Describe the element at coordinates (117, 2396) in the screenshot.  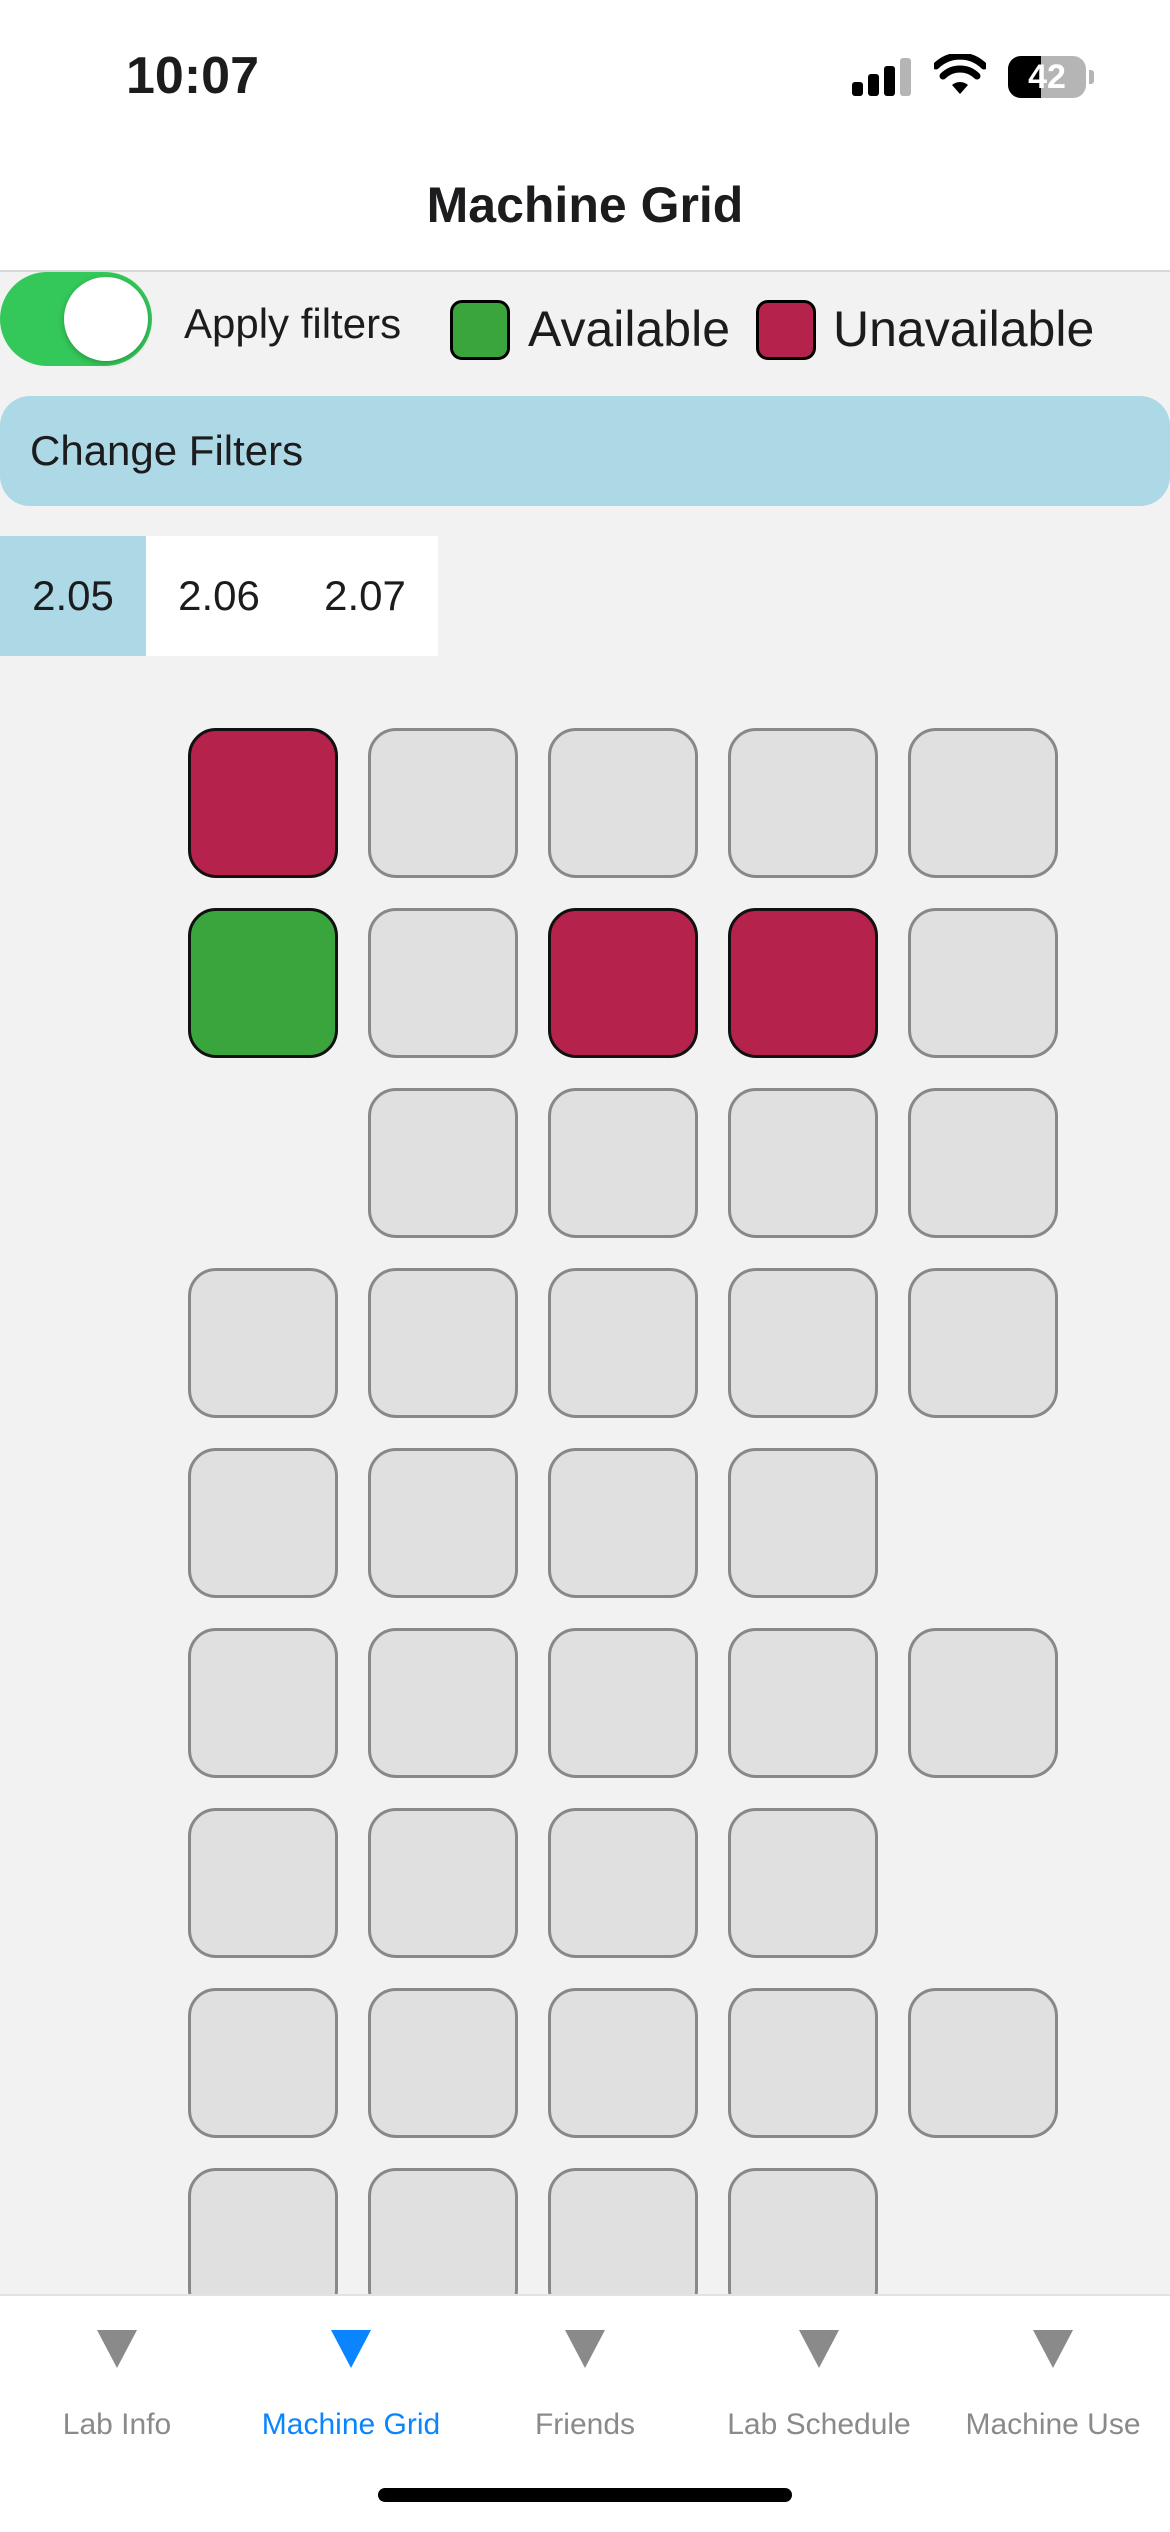
I see `tabbar-item-lab-info: Lab Info` at that location.